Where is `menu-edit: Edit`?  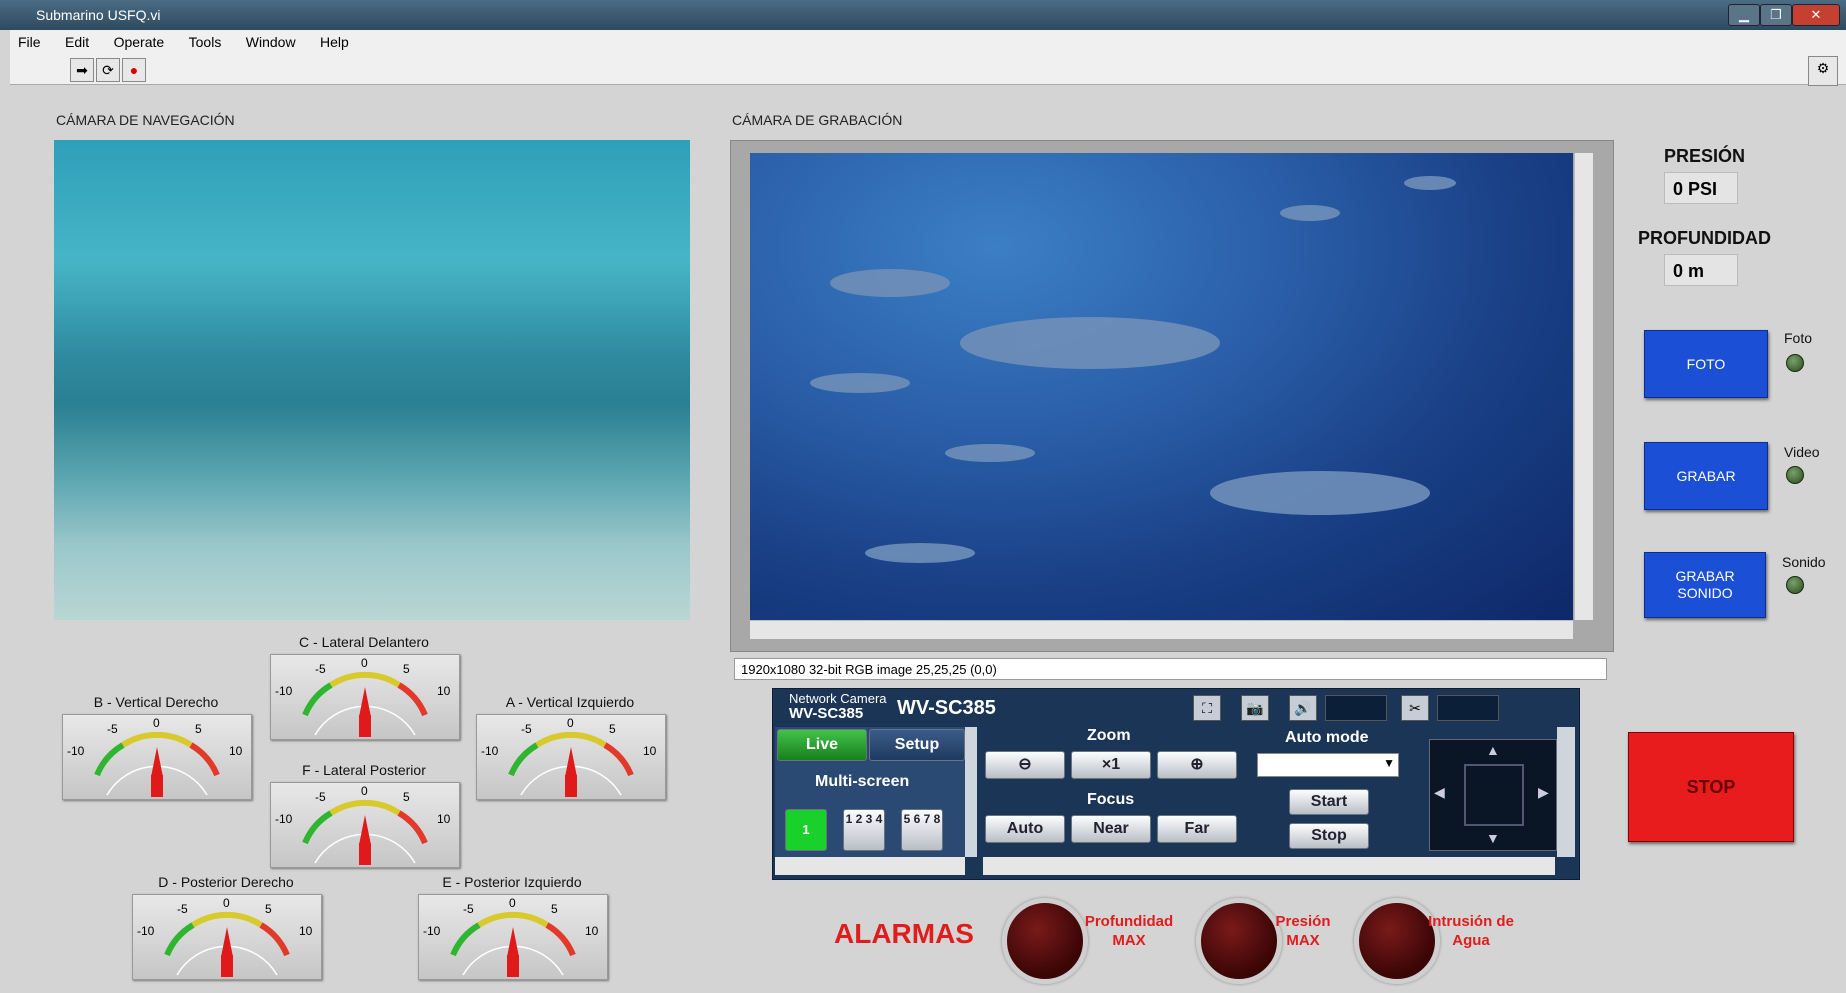 menu-edit: Edit is located at coordinates (77, 42).